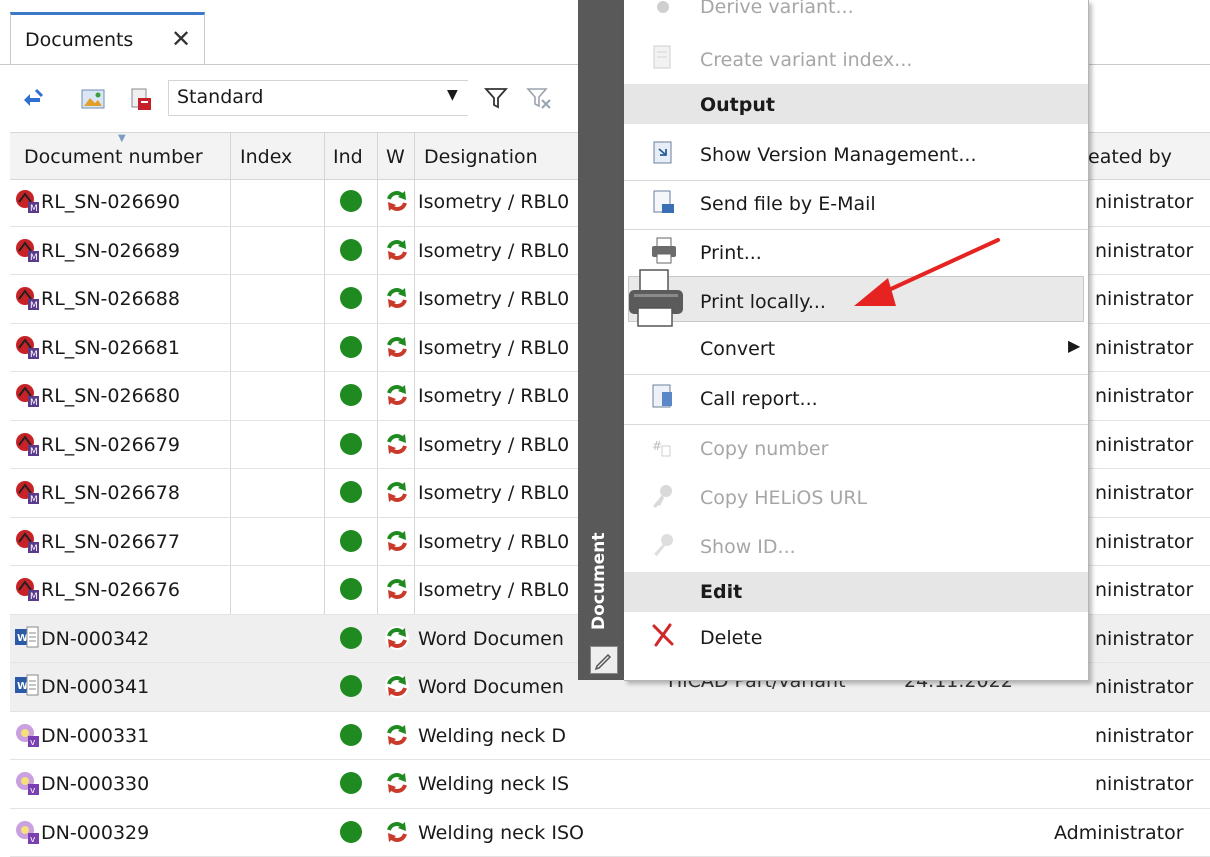 This screenshot has width=1210, height=857. Describe the element at coordinates (764, 449) in the screenshot. I see `menu-item-copy-number: Copy number` at that location.